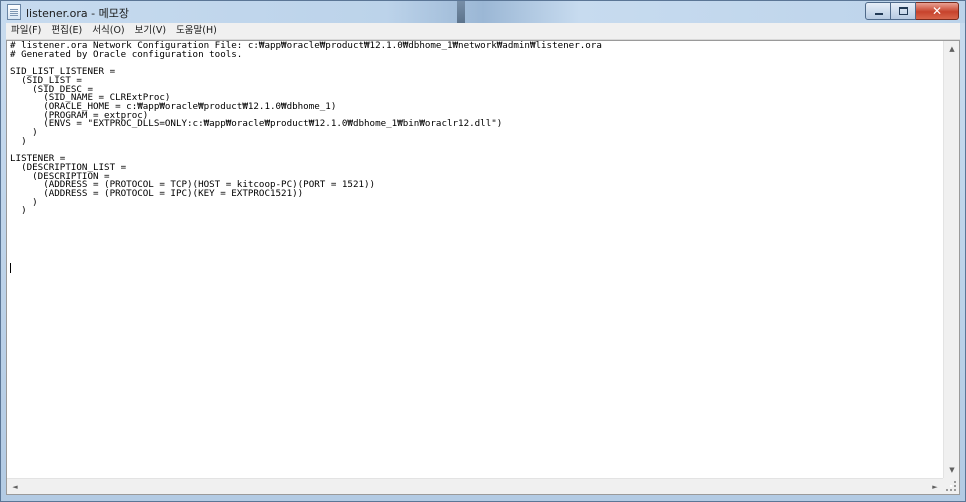 The width and height of the screenshot is (966, 502). What do you see at coordinates (952, 470) in the screenshot?
I see `scroll-down-icon: ▼` at bounding box center [952, 470].